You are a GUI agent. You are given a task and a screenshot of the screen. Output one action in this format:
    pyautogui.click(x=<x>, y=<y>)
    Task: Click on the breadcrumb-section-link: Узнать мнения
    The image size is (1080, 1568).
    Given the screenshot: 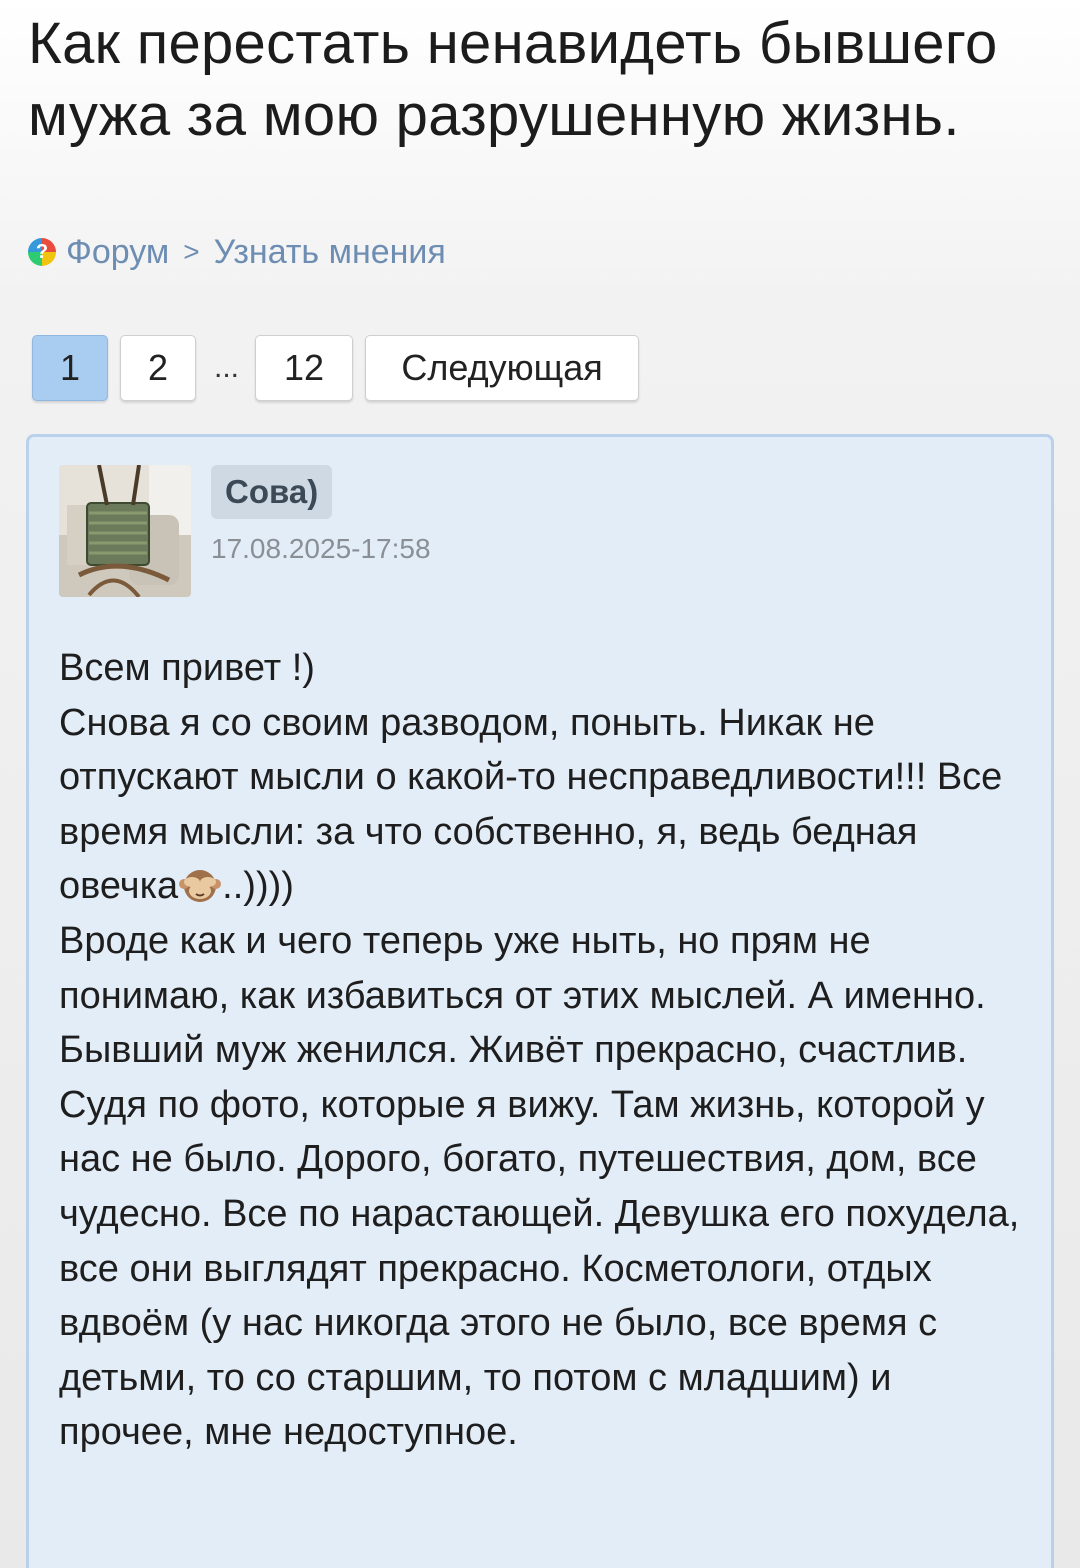 What is the action you would take?
    pyautogui.click(x=330, y=252)
    